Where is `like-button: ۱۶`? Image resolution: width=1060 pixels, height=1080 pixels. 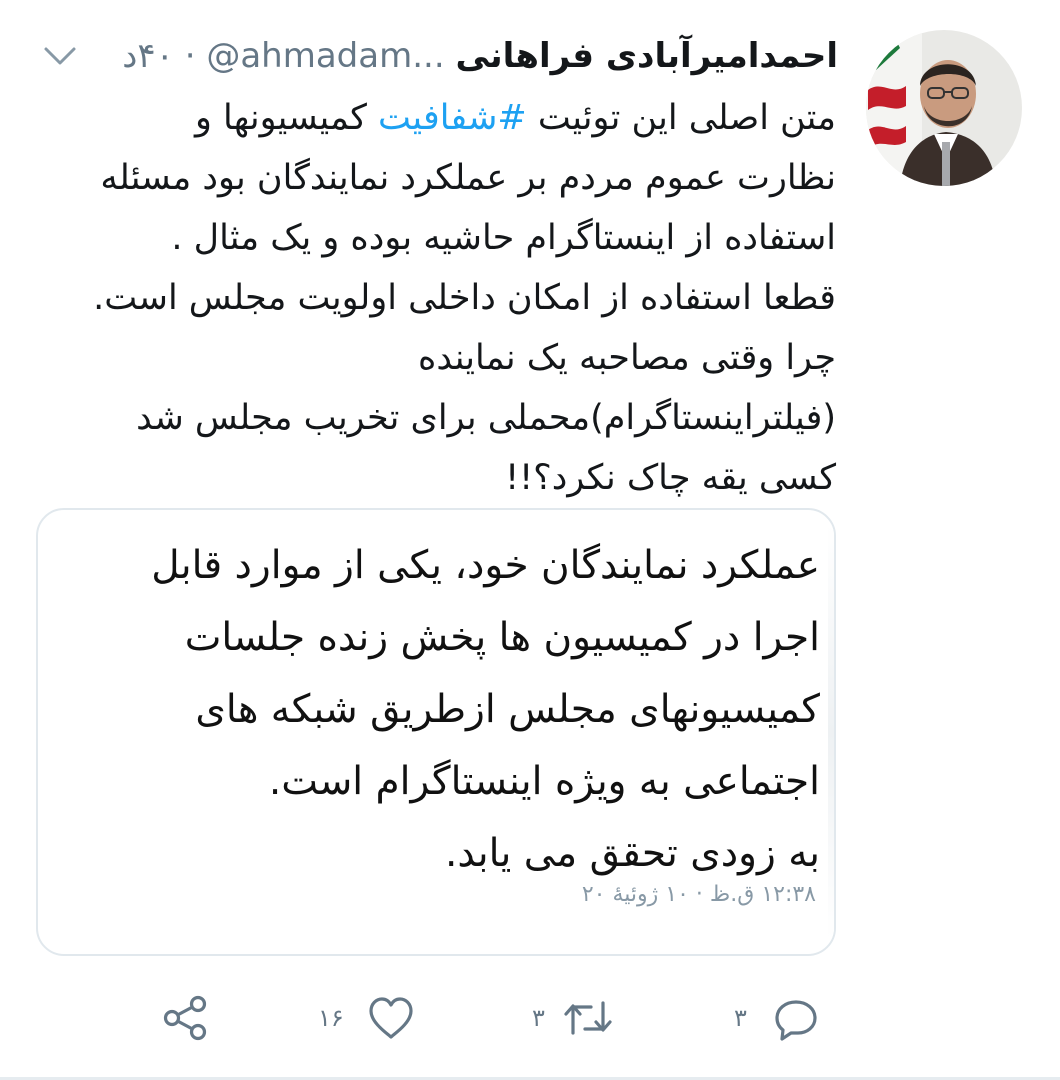 like-button: ۱۶ is located at coordinates (367, 1018).